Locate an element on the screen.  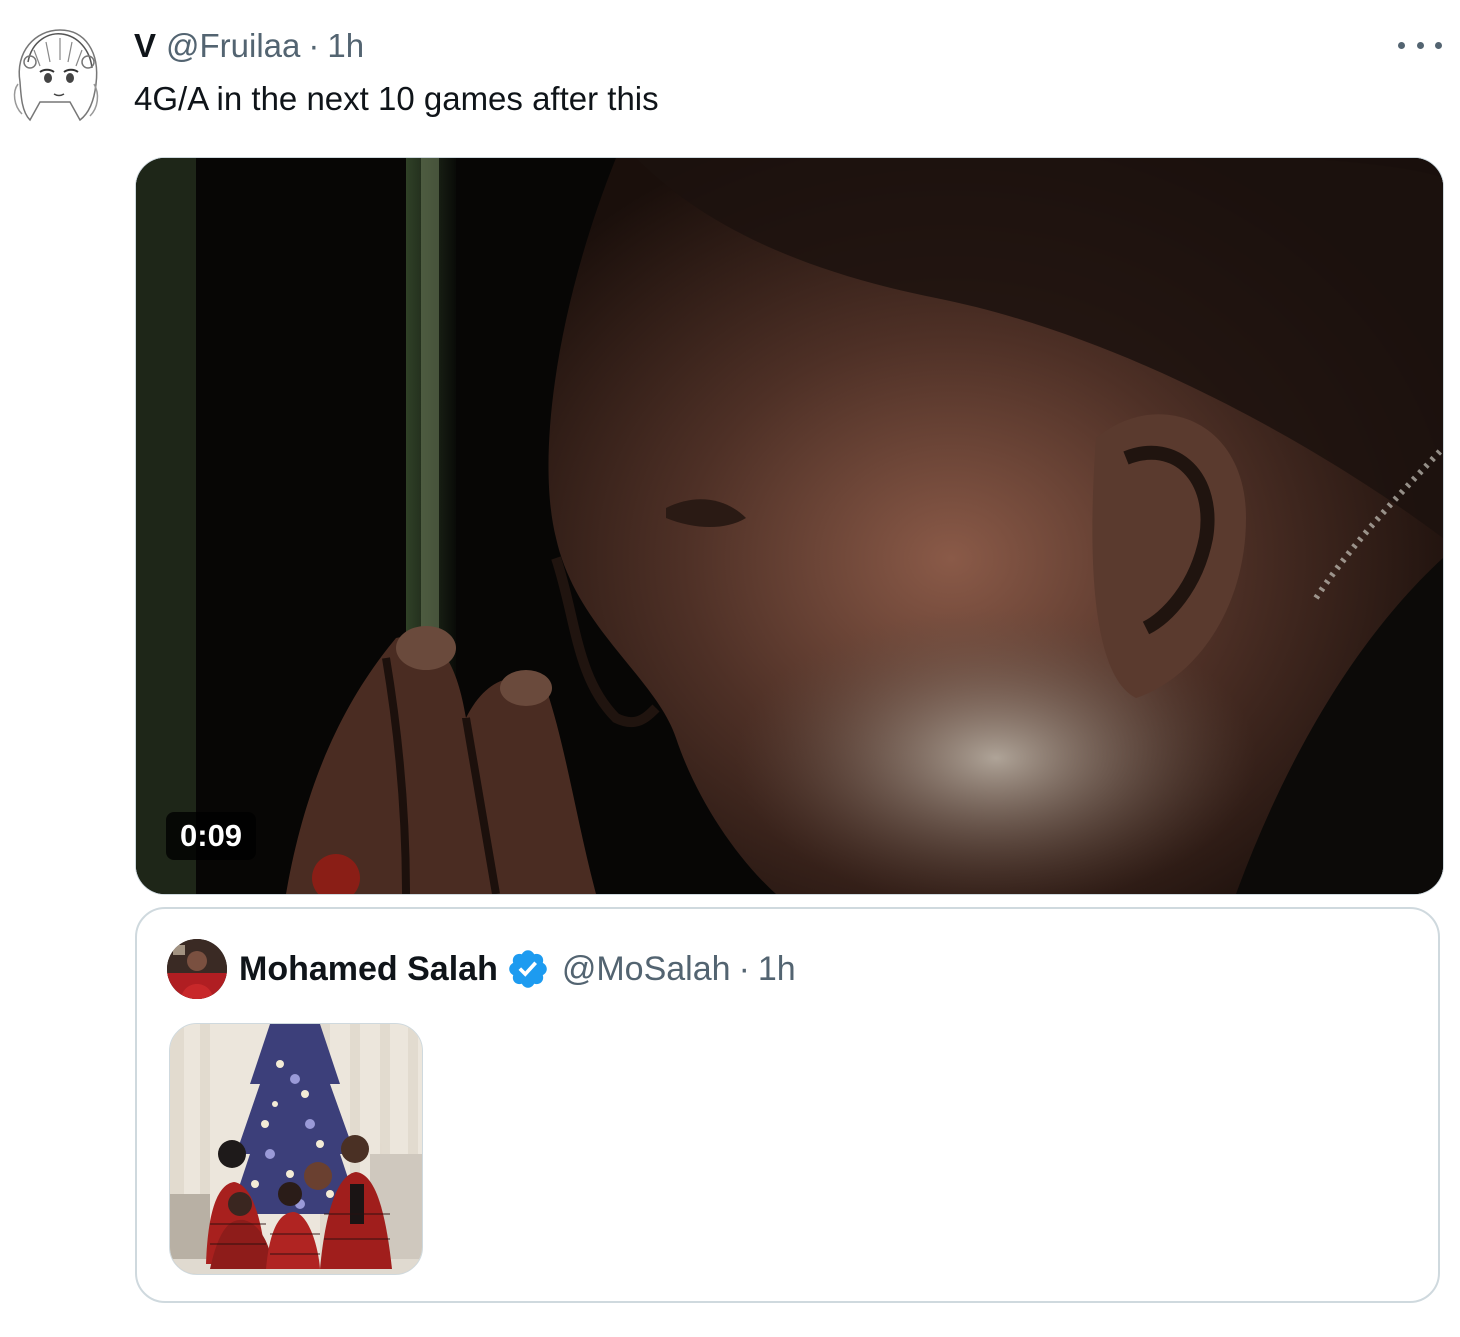
more-options-icon is located at coordinates (1420, 45).